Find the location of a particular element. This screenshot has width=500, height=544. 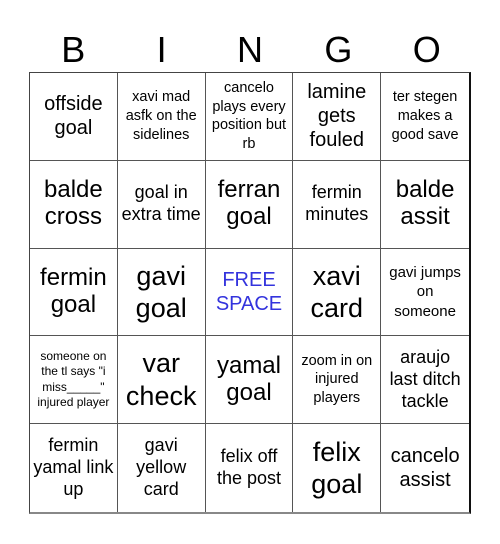

bingo-cell: ter stegen makes a good save is located at coordinates (425, 117).